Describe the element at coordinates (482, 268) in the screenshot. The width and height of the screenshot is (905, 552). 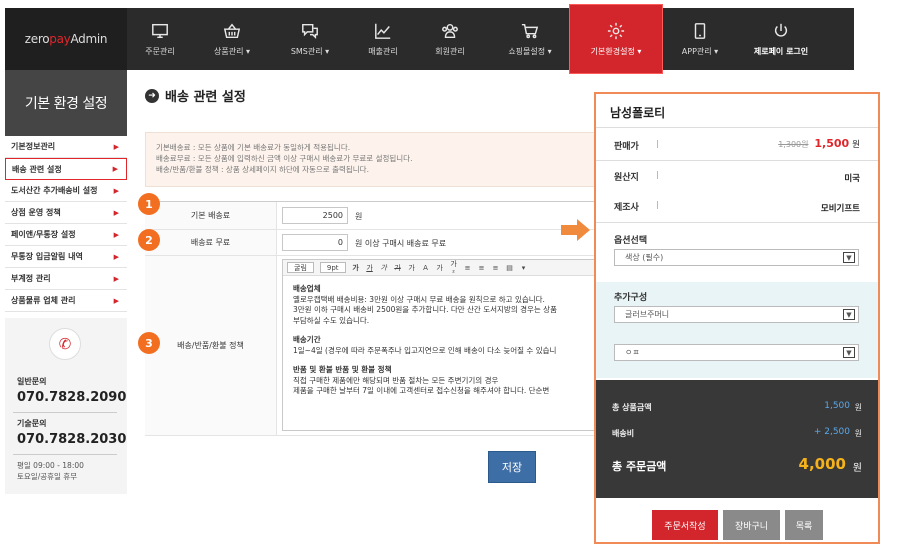
I see `align-center-icon: ≡` at that location.